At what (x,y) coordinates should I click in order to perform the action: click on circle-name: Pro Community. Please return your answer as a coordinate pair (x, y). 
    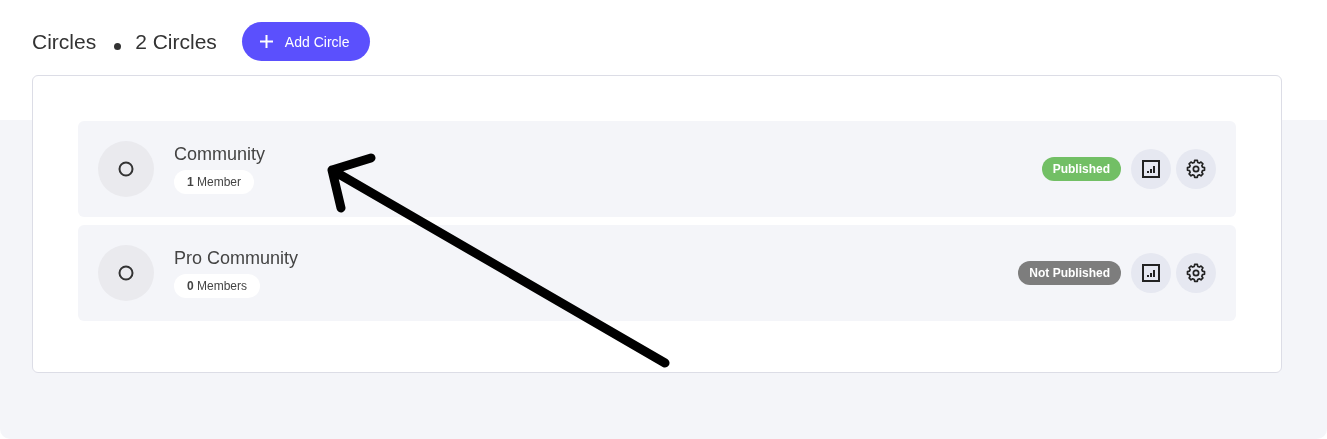
    Looking at the image, I should click on (236, 258).